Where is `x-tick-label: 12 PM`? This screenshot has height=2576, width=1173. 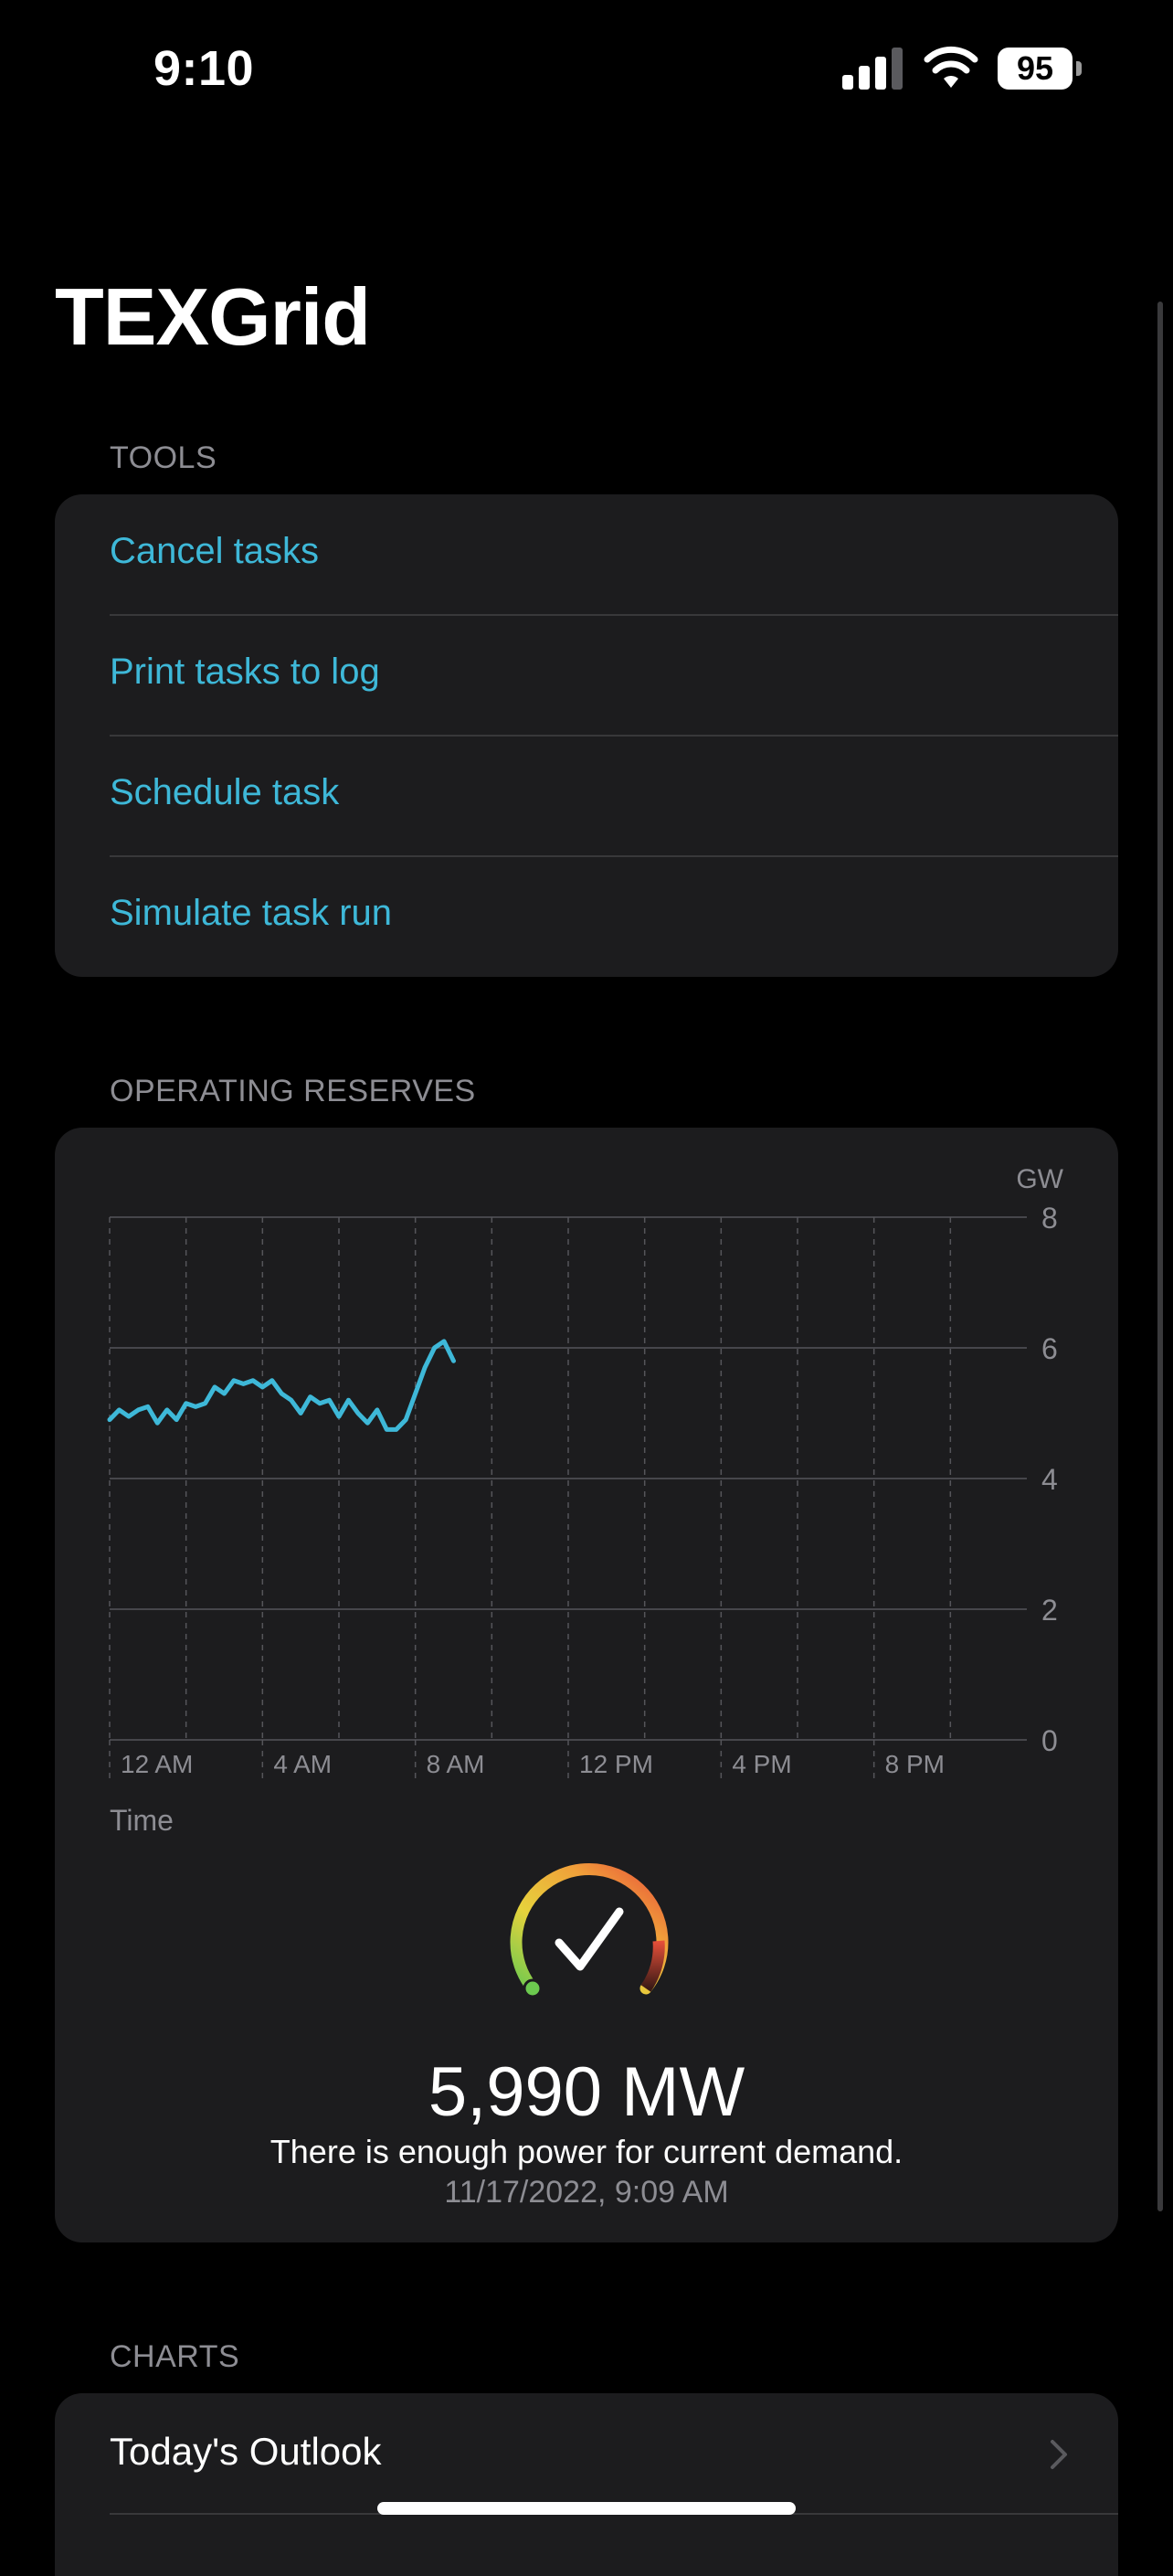
x-tick-label: 12 PM is located at coordinates (616, 1764).